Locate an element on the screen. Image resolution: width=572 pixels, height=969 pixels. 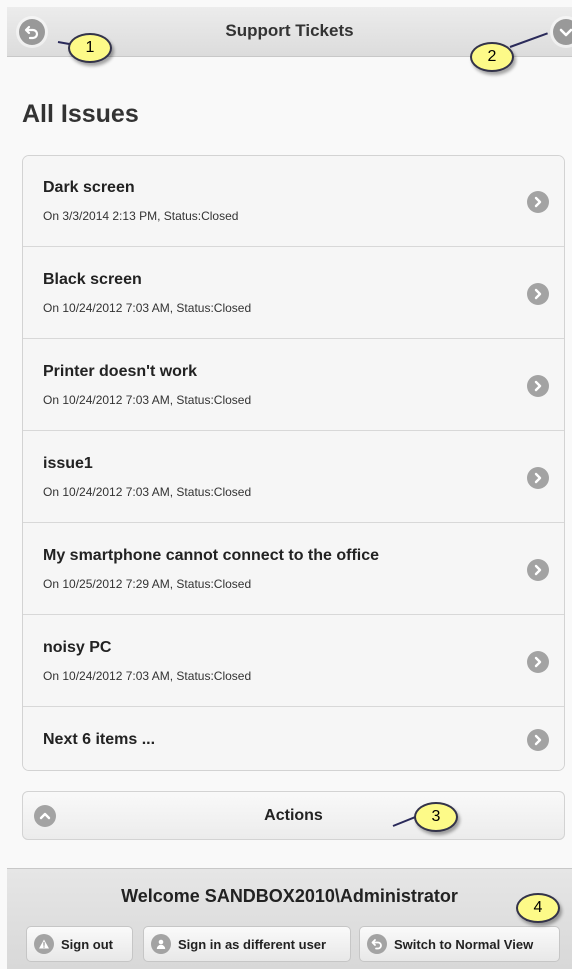
item-subtitle: On 10/25/2012 7:29 AM, Status:Closed is located at coordinates (147, 584).